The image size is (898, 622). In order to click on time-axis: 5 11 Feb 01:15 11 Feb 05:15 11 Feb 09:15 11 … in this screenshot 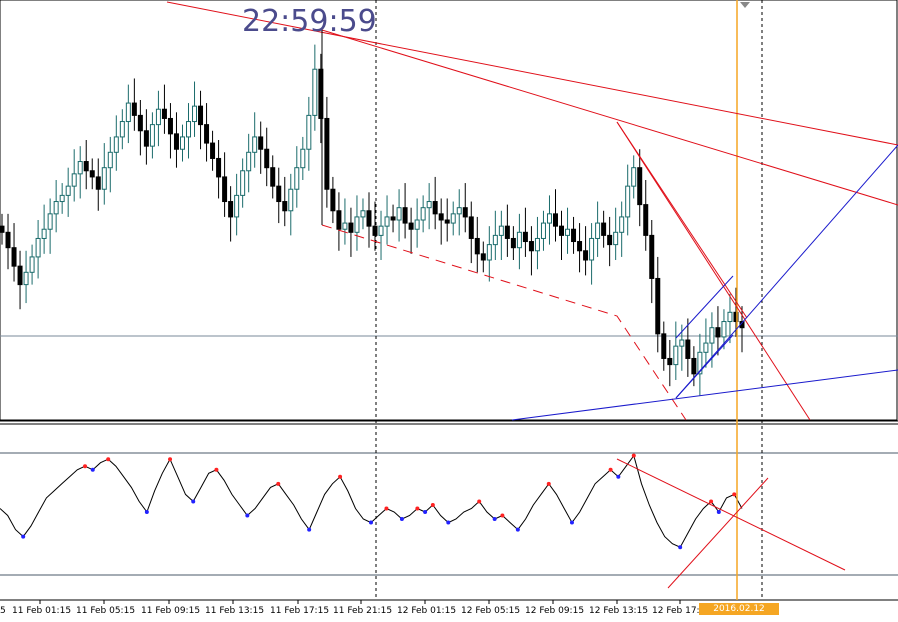, I will do `click(350, 608)`.